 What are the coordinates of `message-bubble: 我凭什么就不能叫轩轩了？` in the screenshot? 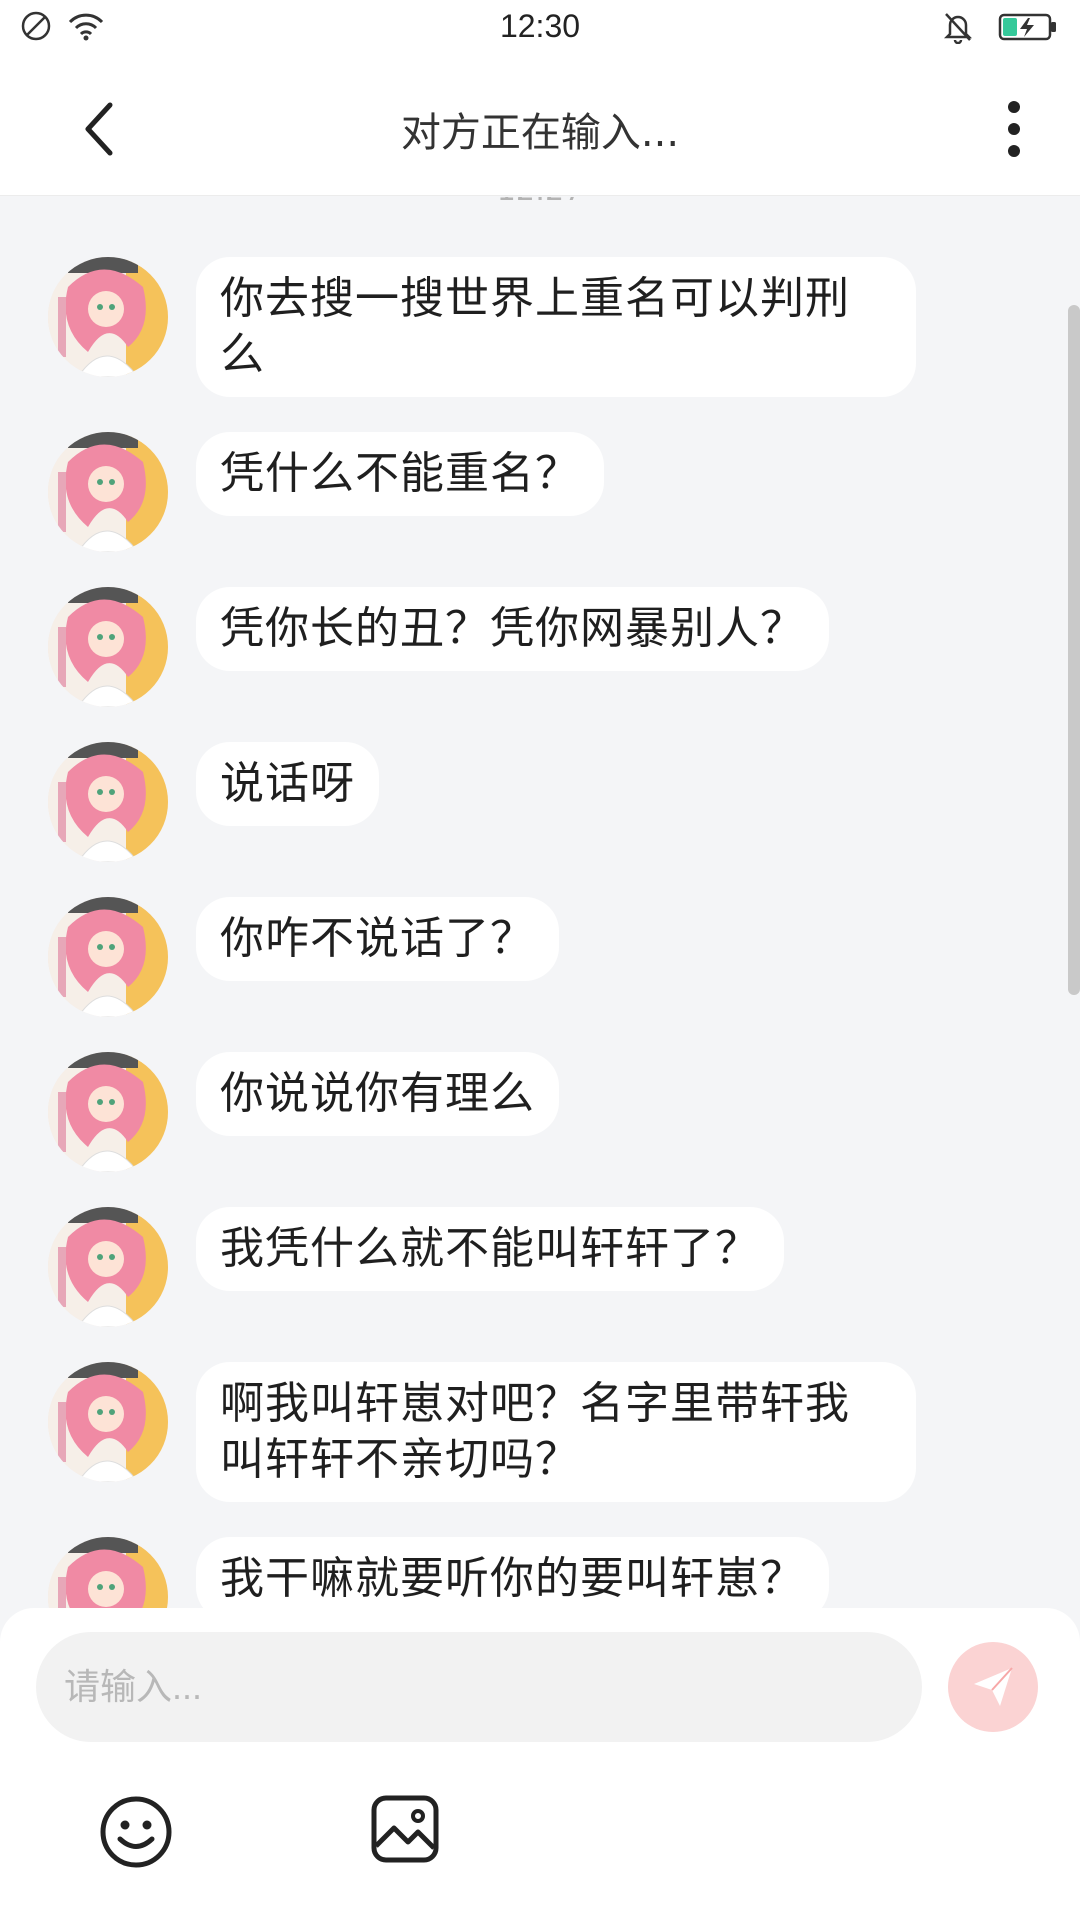 It's located at (490, 1249).